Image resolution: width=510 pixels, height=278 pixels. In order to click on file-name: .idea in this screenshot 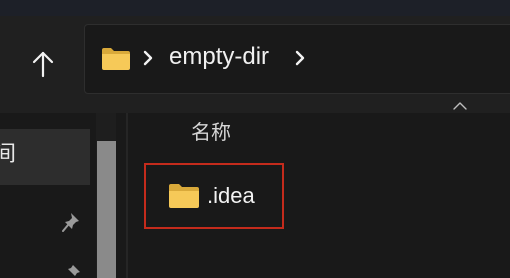, I will do `click(231, 195)`.